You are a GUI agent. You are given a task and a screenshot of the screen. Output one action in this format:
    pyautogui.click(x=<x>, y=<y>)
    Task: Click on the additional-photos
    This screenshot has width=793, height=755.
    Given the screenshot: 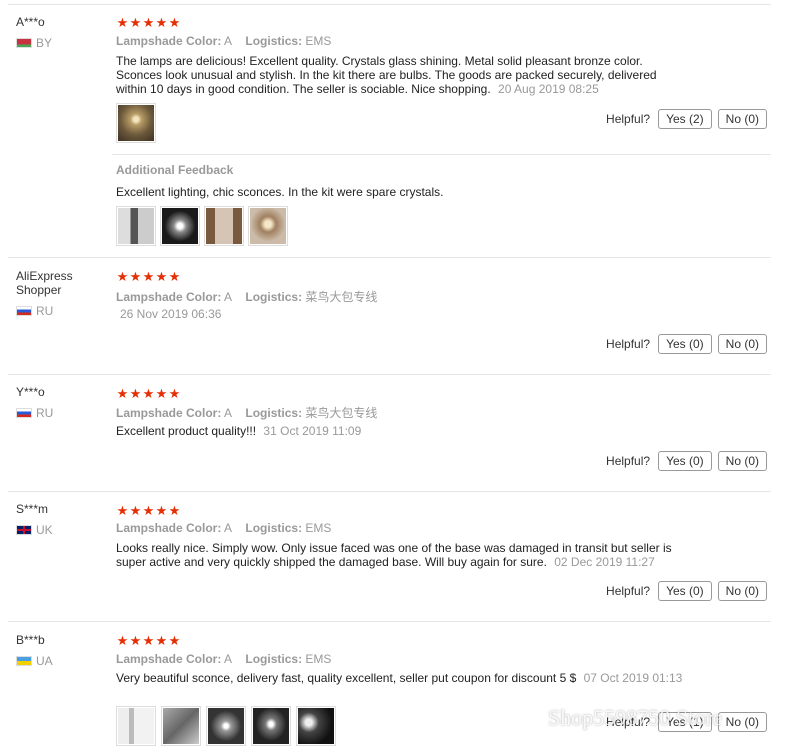 What is the action you would take?
    pyautogui.click(x=202, y=226)
    